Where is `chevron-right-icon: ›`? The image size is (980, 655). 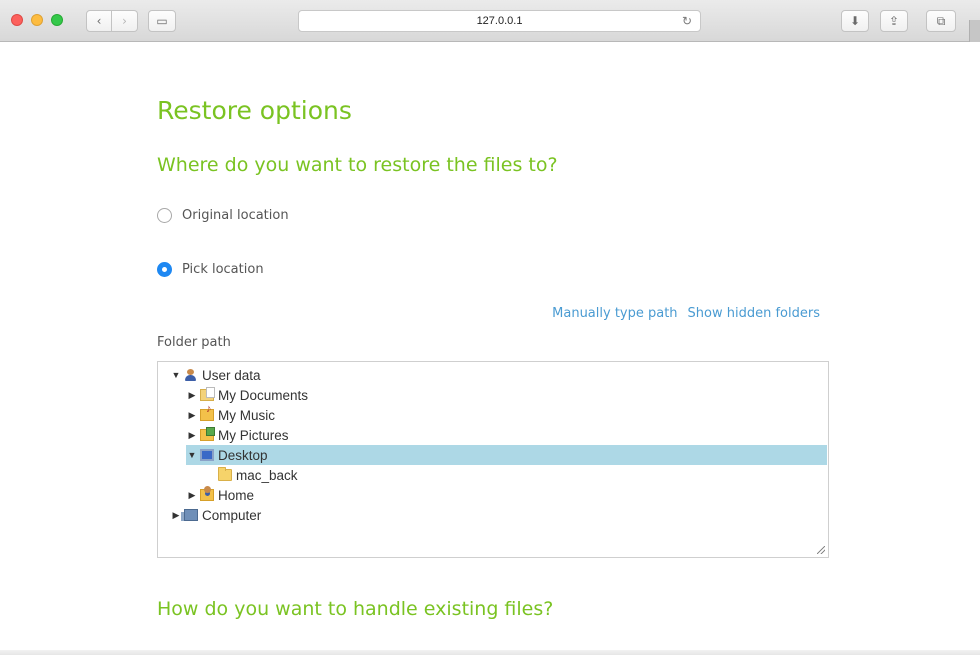
chevron-right-icon: › is located at coordinates (124, 21).